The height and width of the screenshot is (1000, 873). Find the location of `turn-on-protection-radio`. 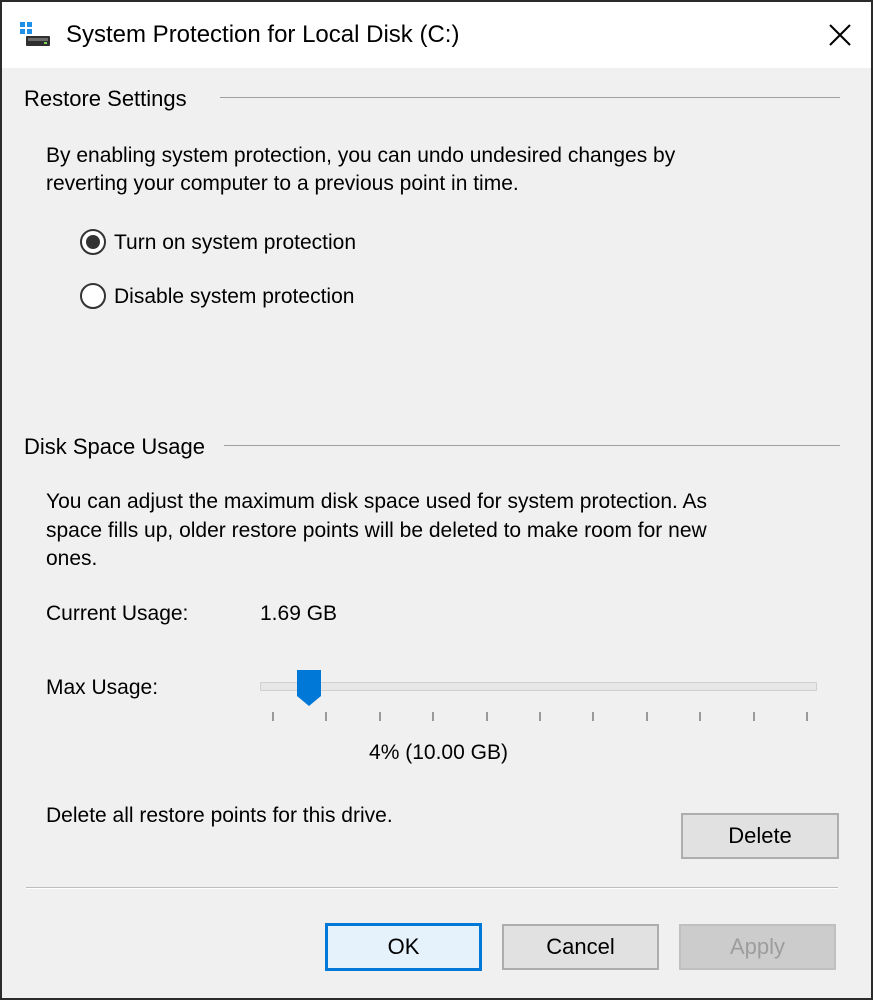

turn-on-protection-radio is located at coordinates (93, 242).